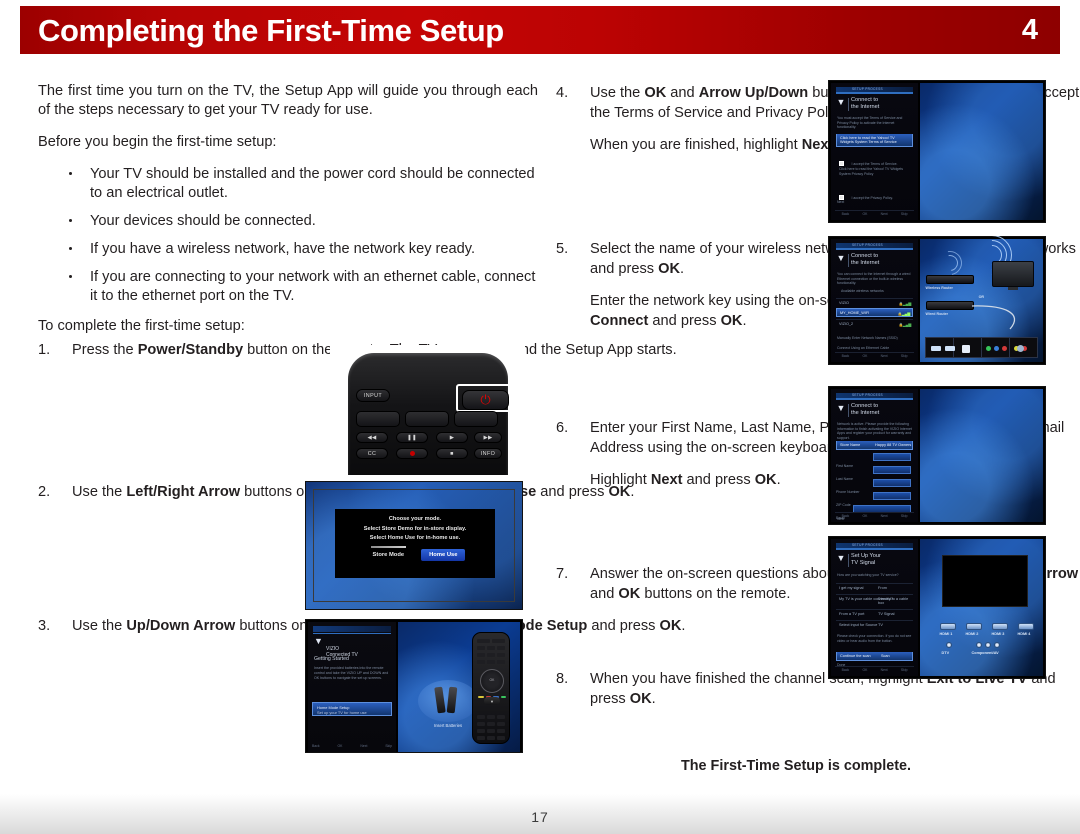 This screenshot has width=1080, height=834. What do you see at coordinates (840, 202) in the screenshot?
I see `next-button: Next` at bounding box center [840, 202].